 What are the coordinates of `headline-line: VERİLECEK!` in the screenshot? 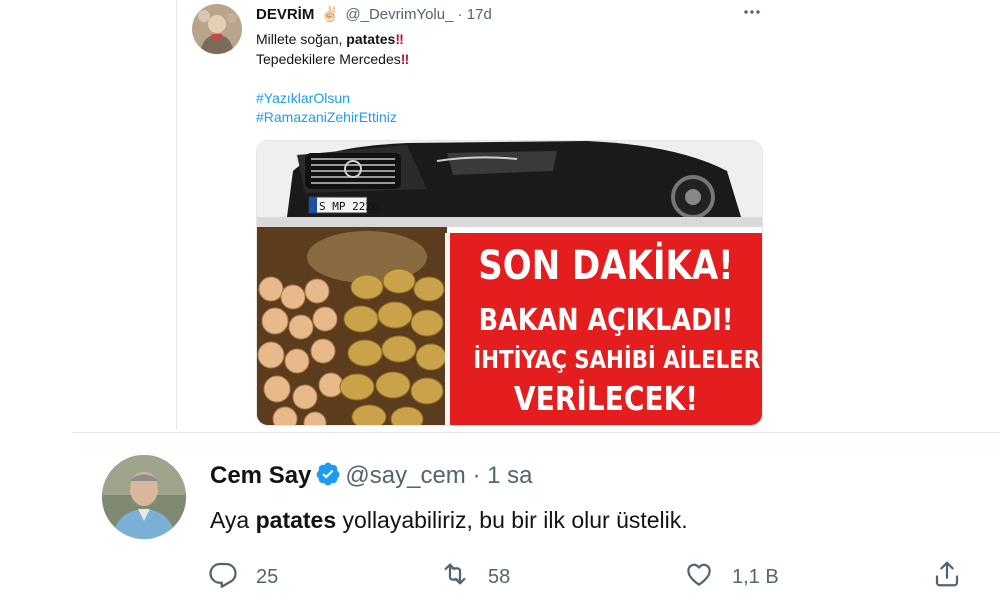 It's located at (606, 398).